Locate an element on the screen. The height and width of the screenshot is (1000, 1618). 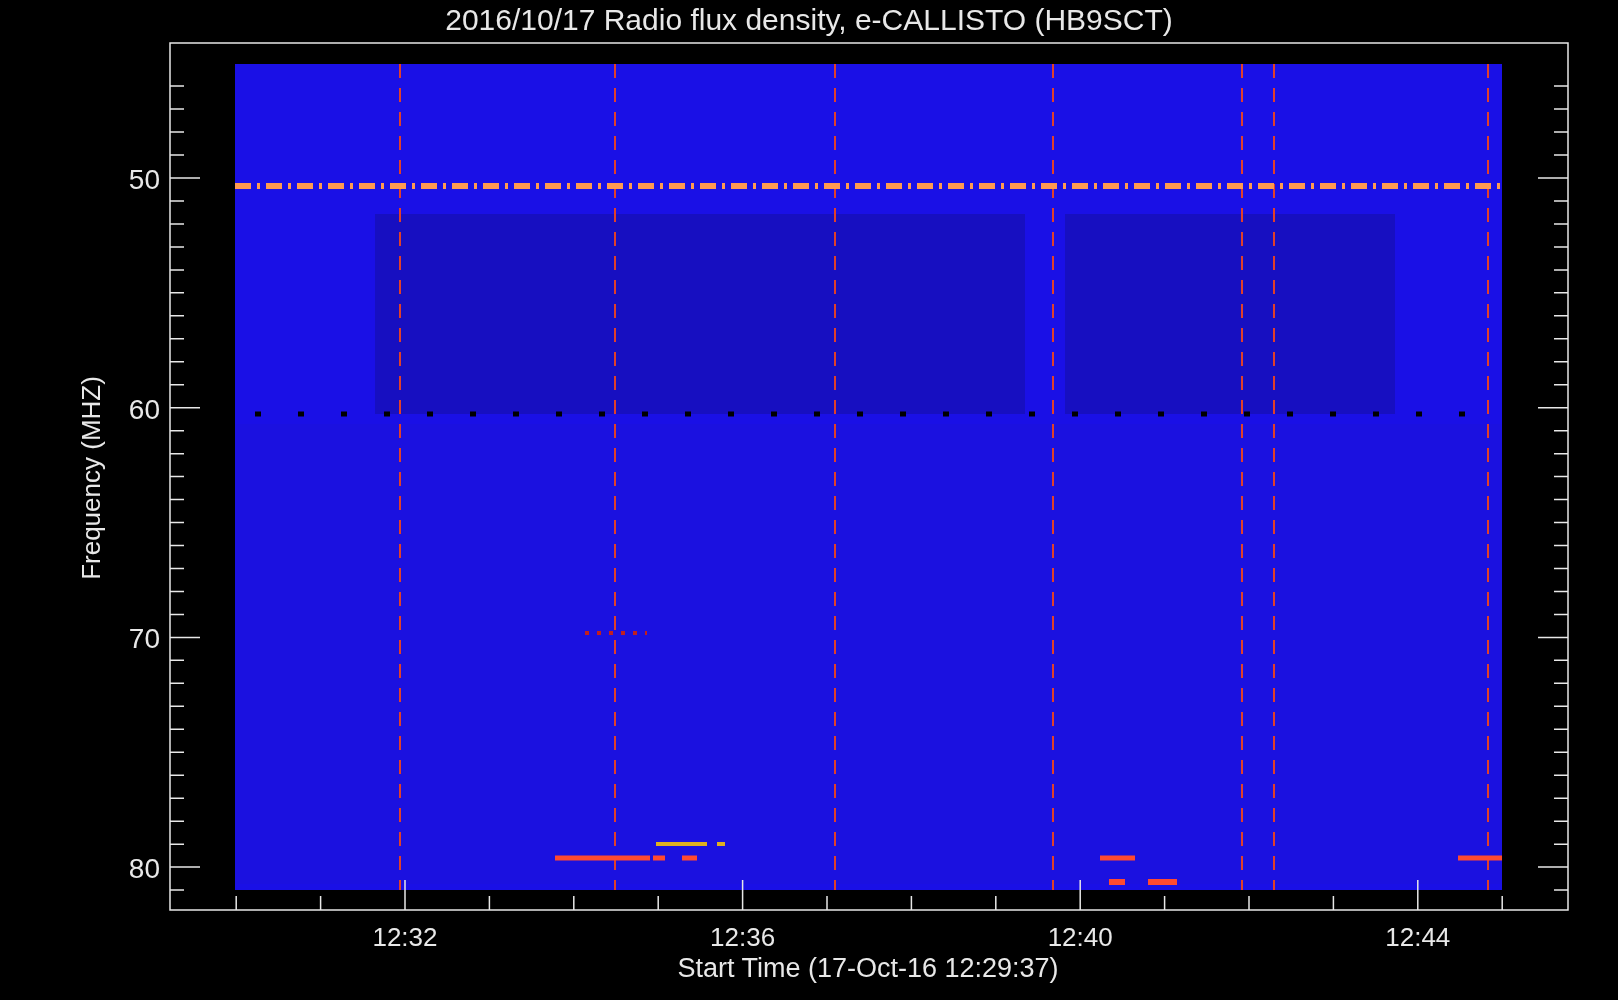
chart-title: 2016/10/17 Radio flux density, e-CALLISTO (HB9SCT) is located at coordinates (809, 19).